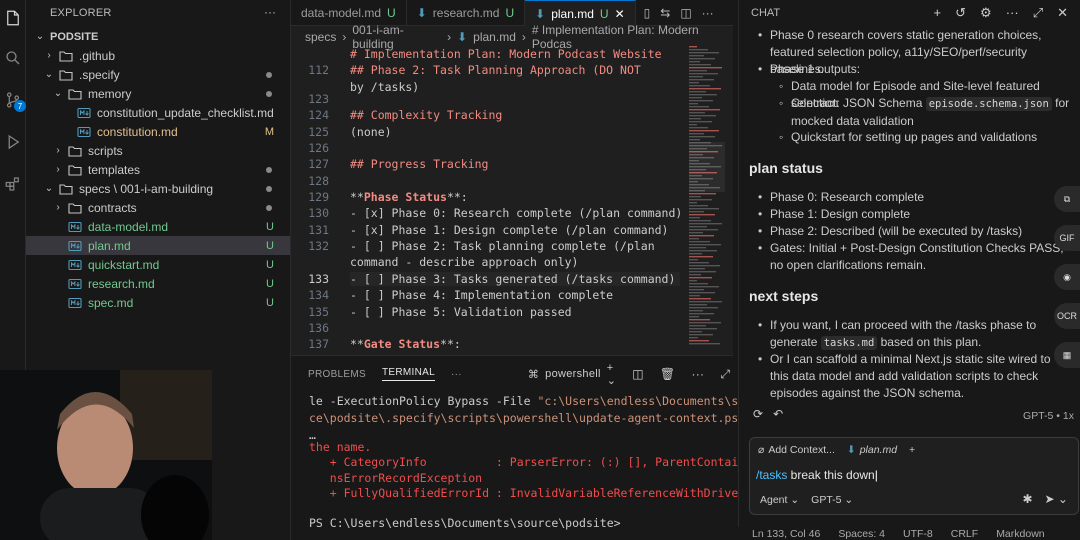 The image size is (1080, 540). I want to click on markdown-icon: ⬇, so click(462, 37).